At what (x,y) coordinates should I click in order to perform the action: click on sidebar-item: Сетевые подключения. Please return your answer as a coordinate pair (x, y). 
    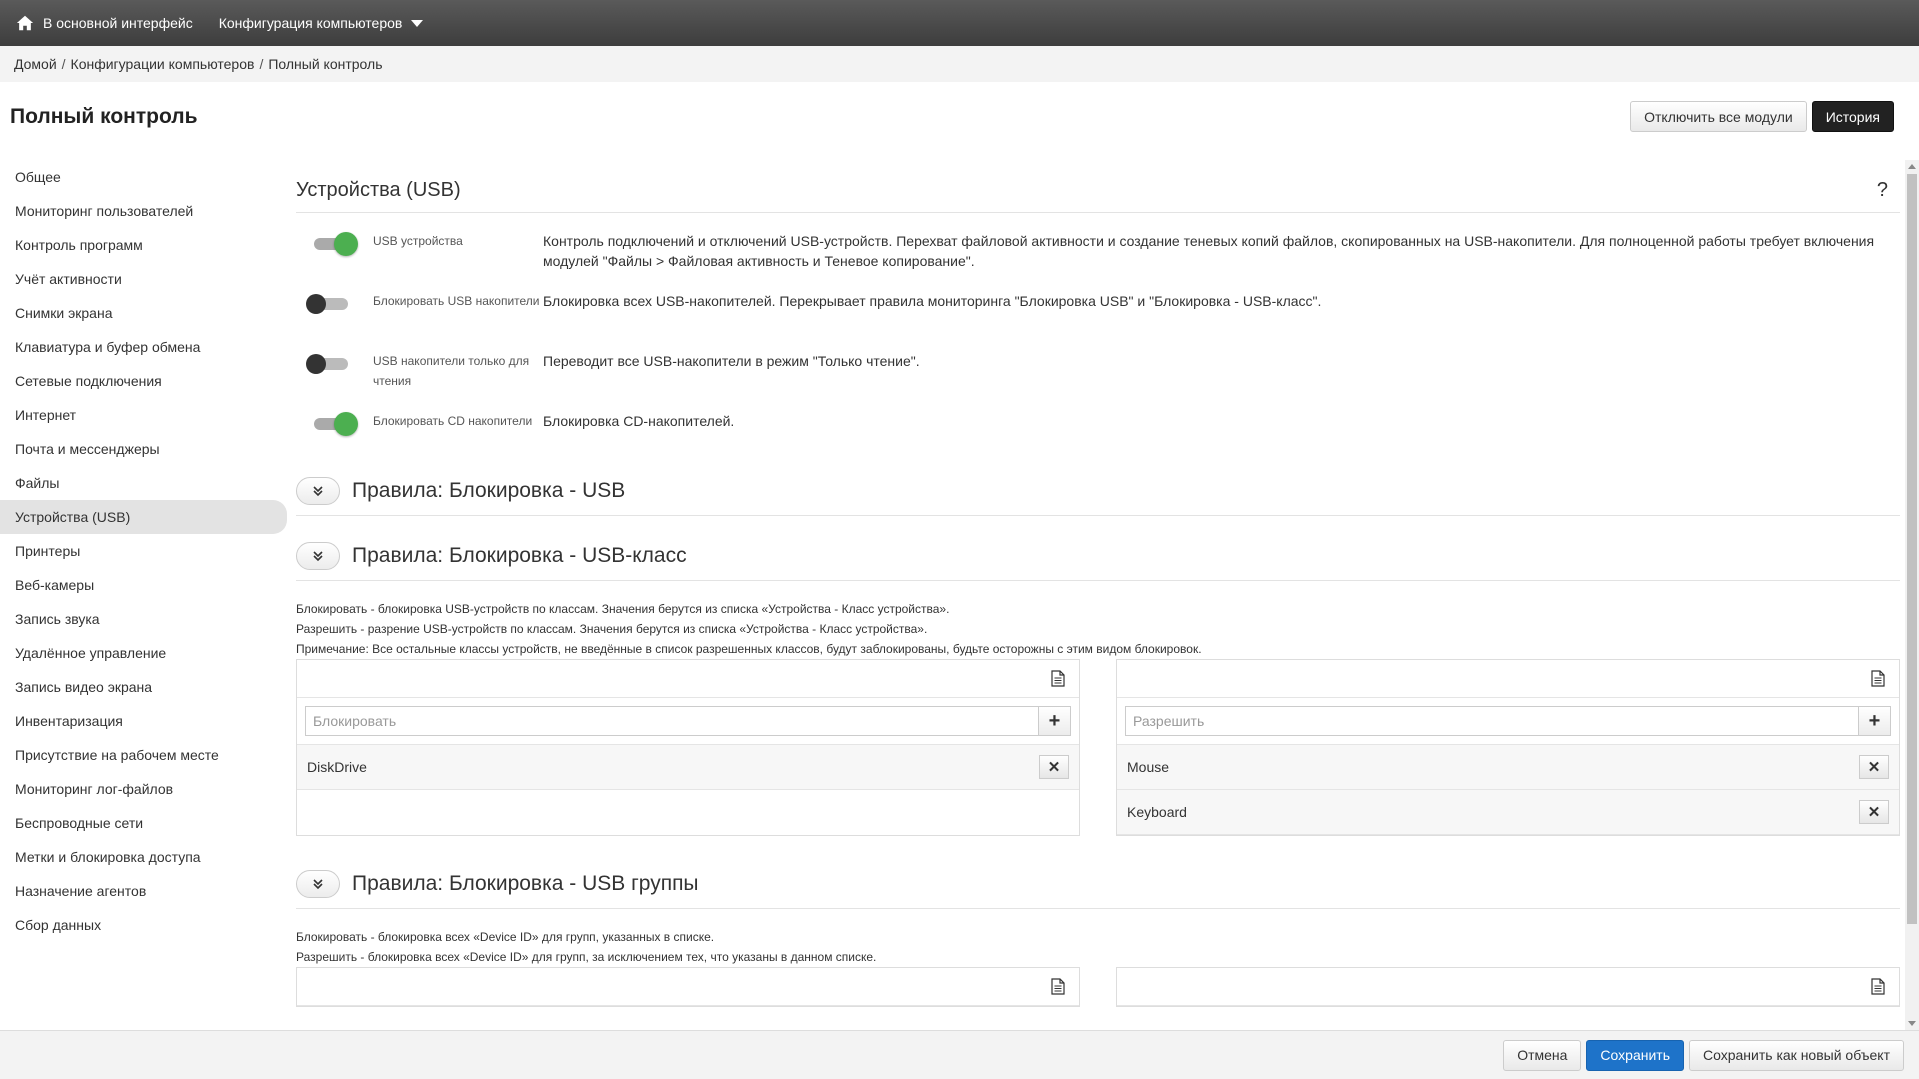
    Looking at the image, I should click on (143, 381).